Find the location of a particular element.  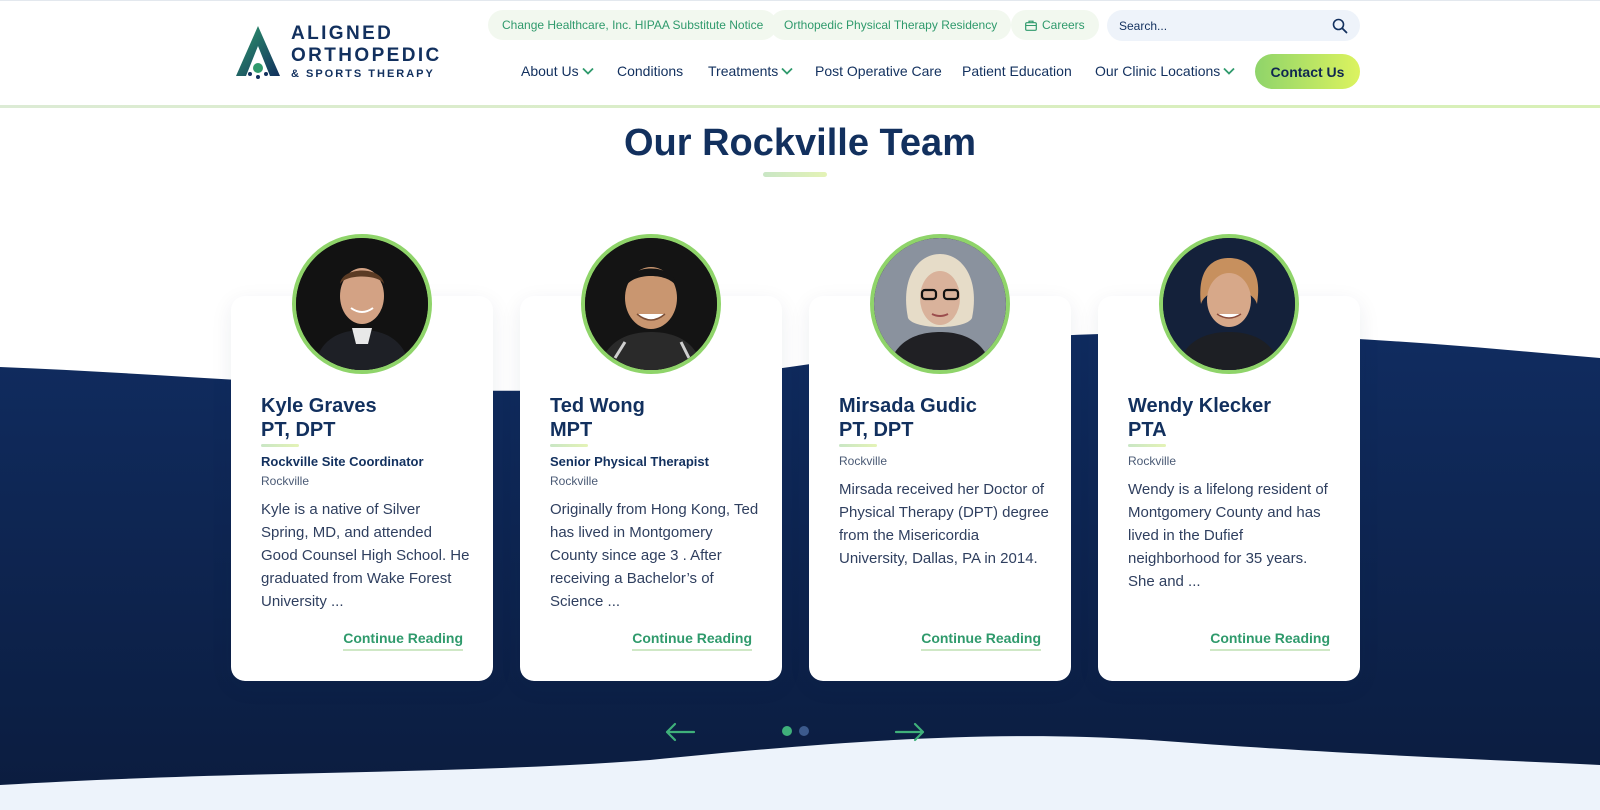

careers-label: Careers is located at coordinates (1063, 25).